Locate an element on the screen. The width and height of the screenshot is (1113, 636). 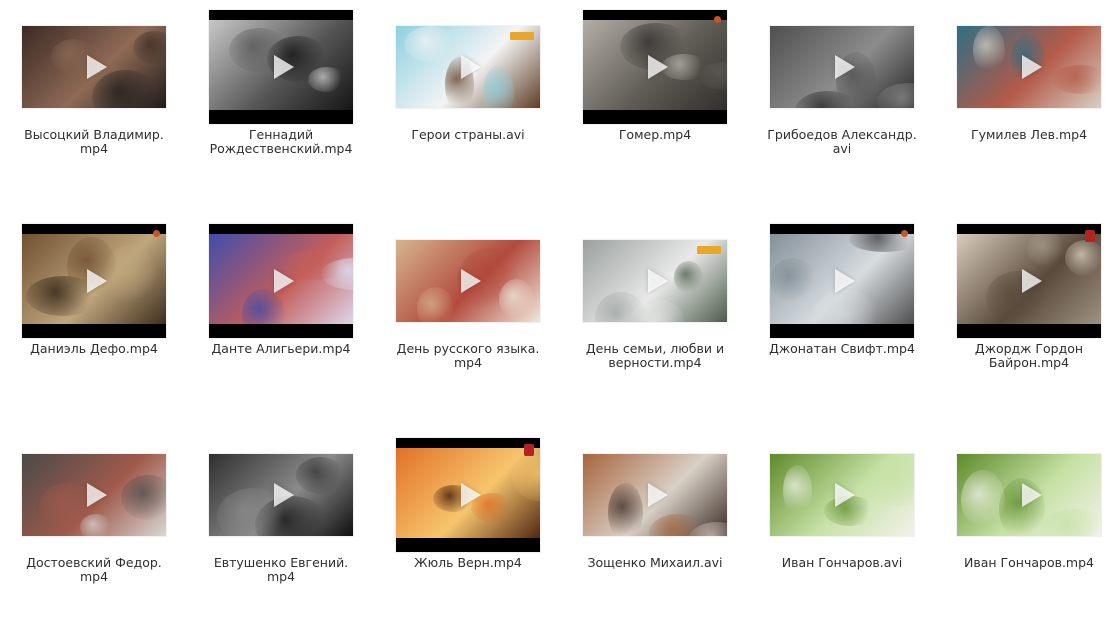
file-name: Джонатан Свифт.mp4 is located at coordinates (842, 349).